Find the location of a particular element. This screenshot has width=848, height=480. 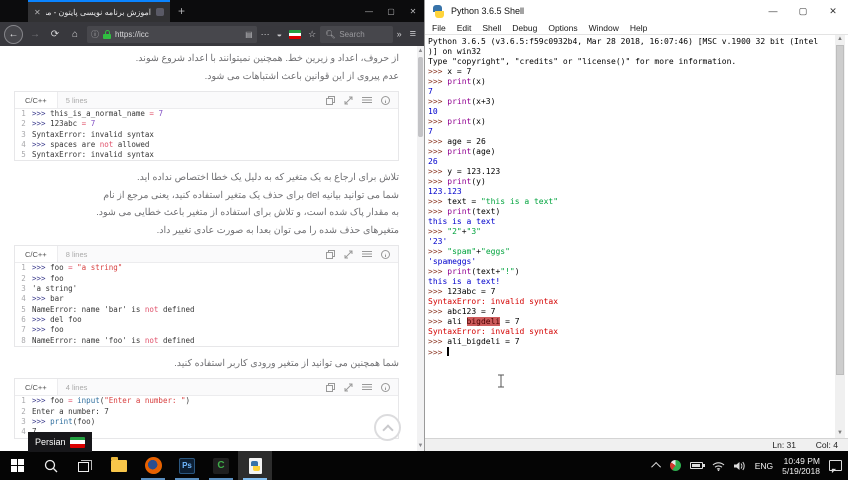

windows-logo-icon is located at coordinates (17, 465).